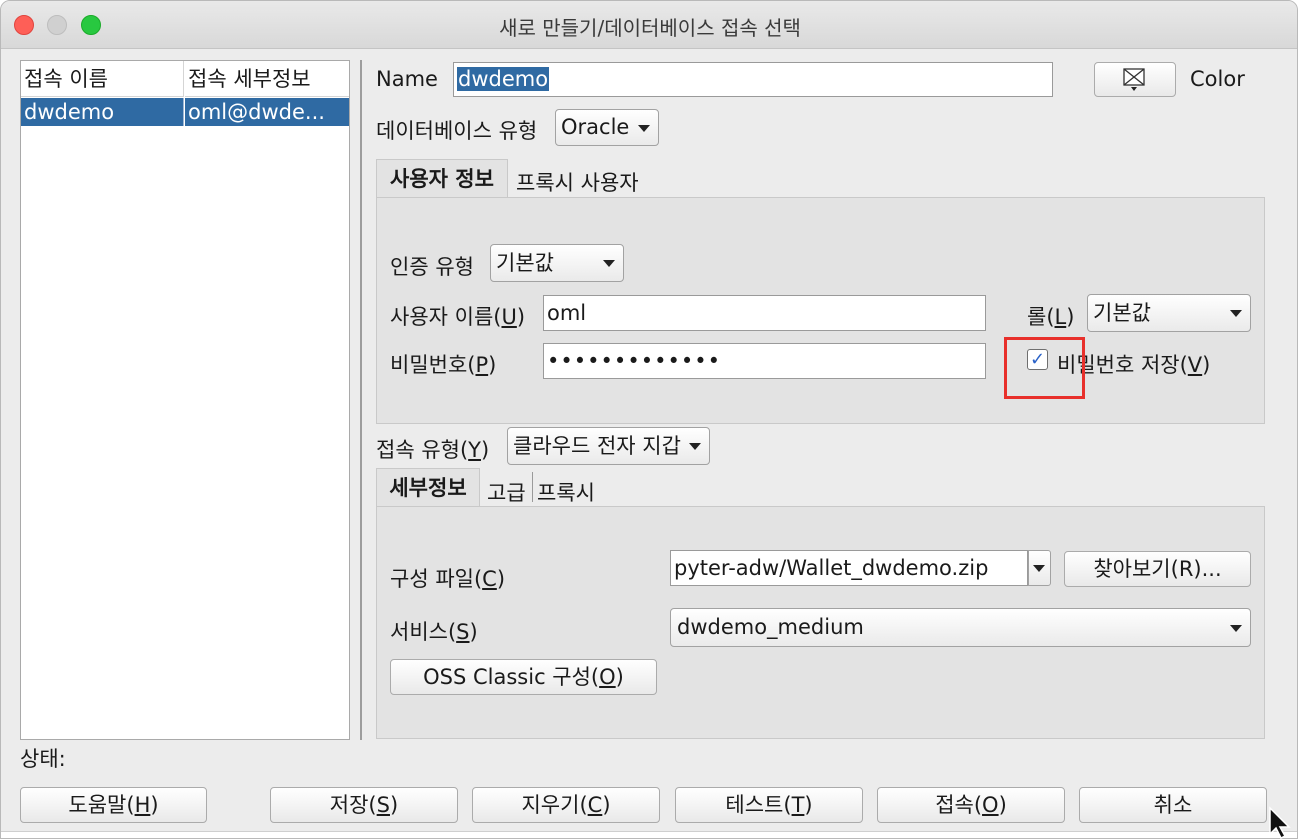  I want to click on service-value: dwdemo_medium, so click(770, 627).